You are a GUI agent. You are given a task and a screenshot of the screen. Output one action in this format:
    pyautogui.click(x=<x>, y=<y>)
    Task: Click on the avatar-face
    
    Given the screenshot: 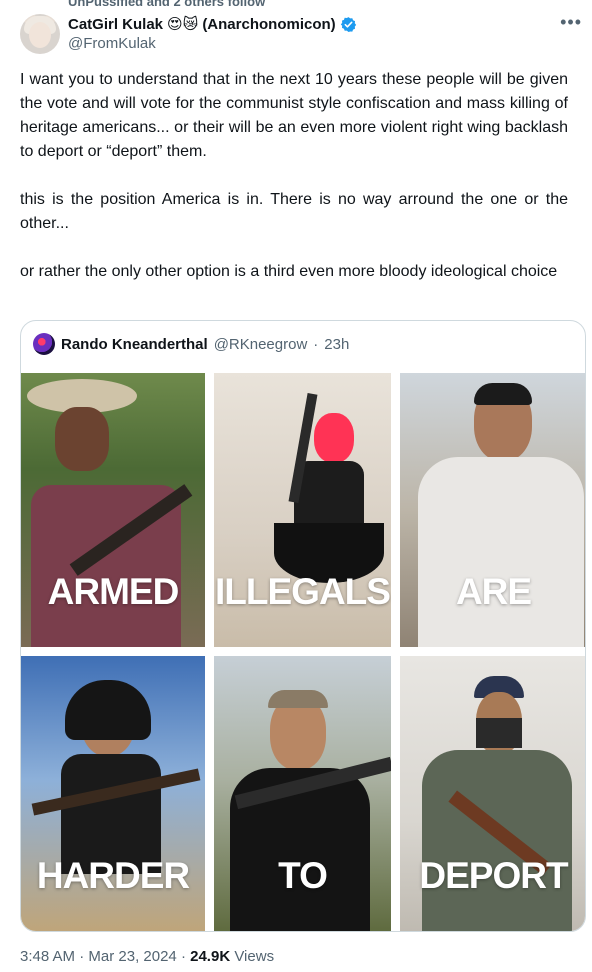 What is the action you would take?
    pyautogui.click(x=40, y=35)
    